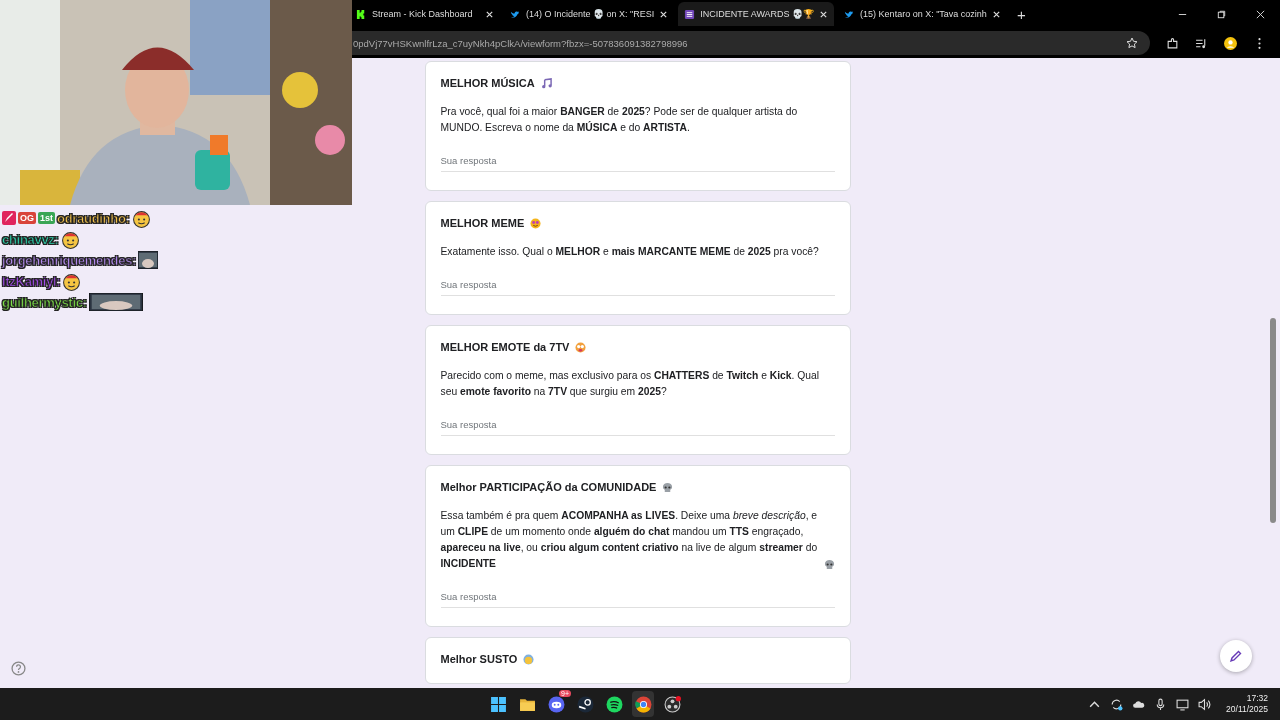 The height and width of the screenshot is (720, 1280). I want to click on pencil-icon, so click(1236, 656).